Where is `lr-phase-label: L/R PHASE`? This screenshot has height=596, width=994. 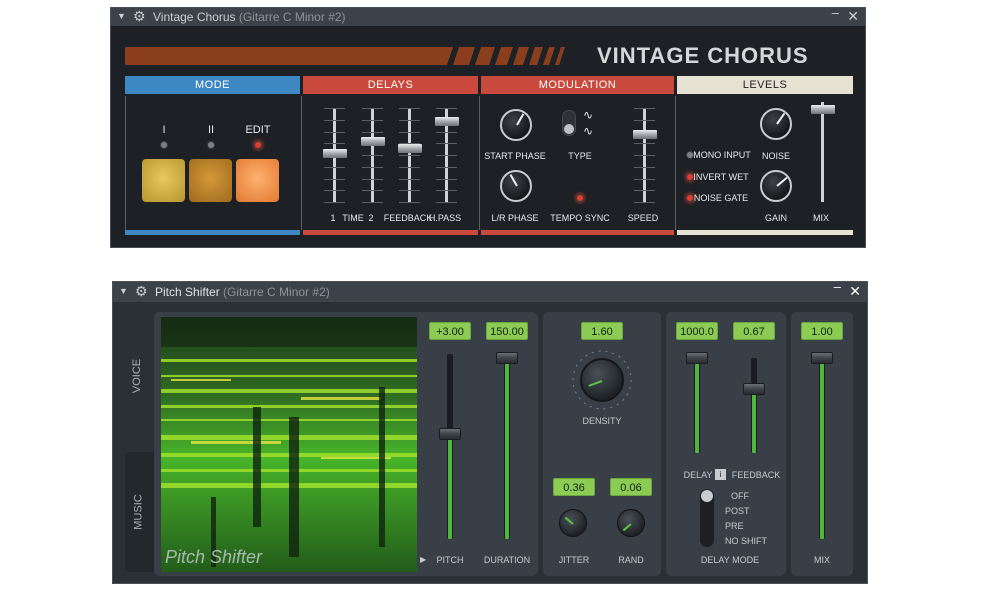
lr-phase-label: L/R PHASE is located at coordinates (515, 218).